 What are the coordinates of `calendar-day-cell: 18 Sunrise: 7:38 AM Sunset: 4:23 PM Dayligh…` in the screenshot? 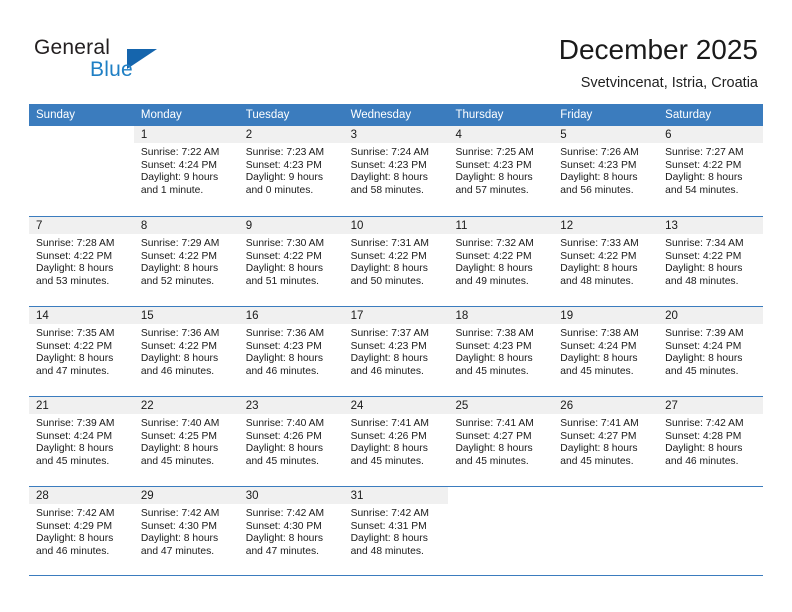 It's located at (501, 351).